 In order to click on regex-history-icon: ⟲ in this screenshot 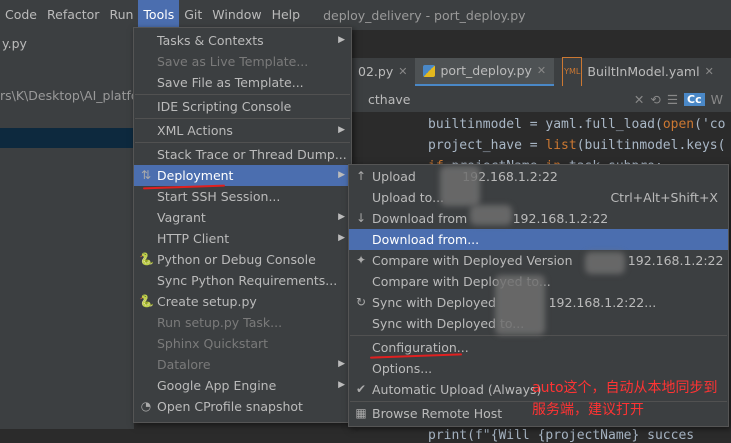, I will do `click(655, 99)`.